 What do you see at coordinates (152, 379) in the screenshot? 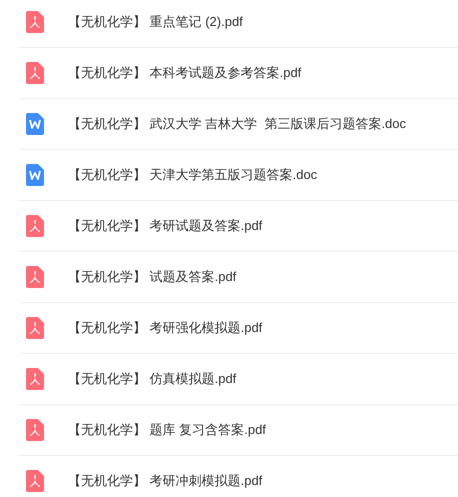
I see `file-name: 【无机化学】 仿真模拟题.pdf` at bounding box center [152, 379].